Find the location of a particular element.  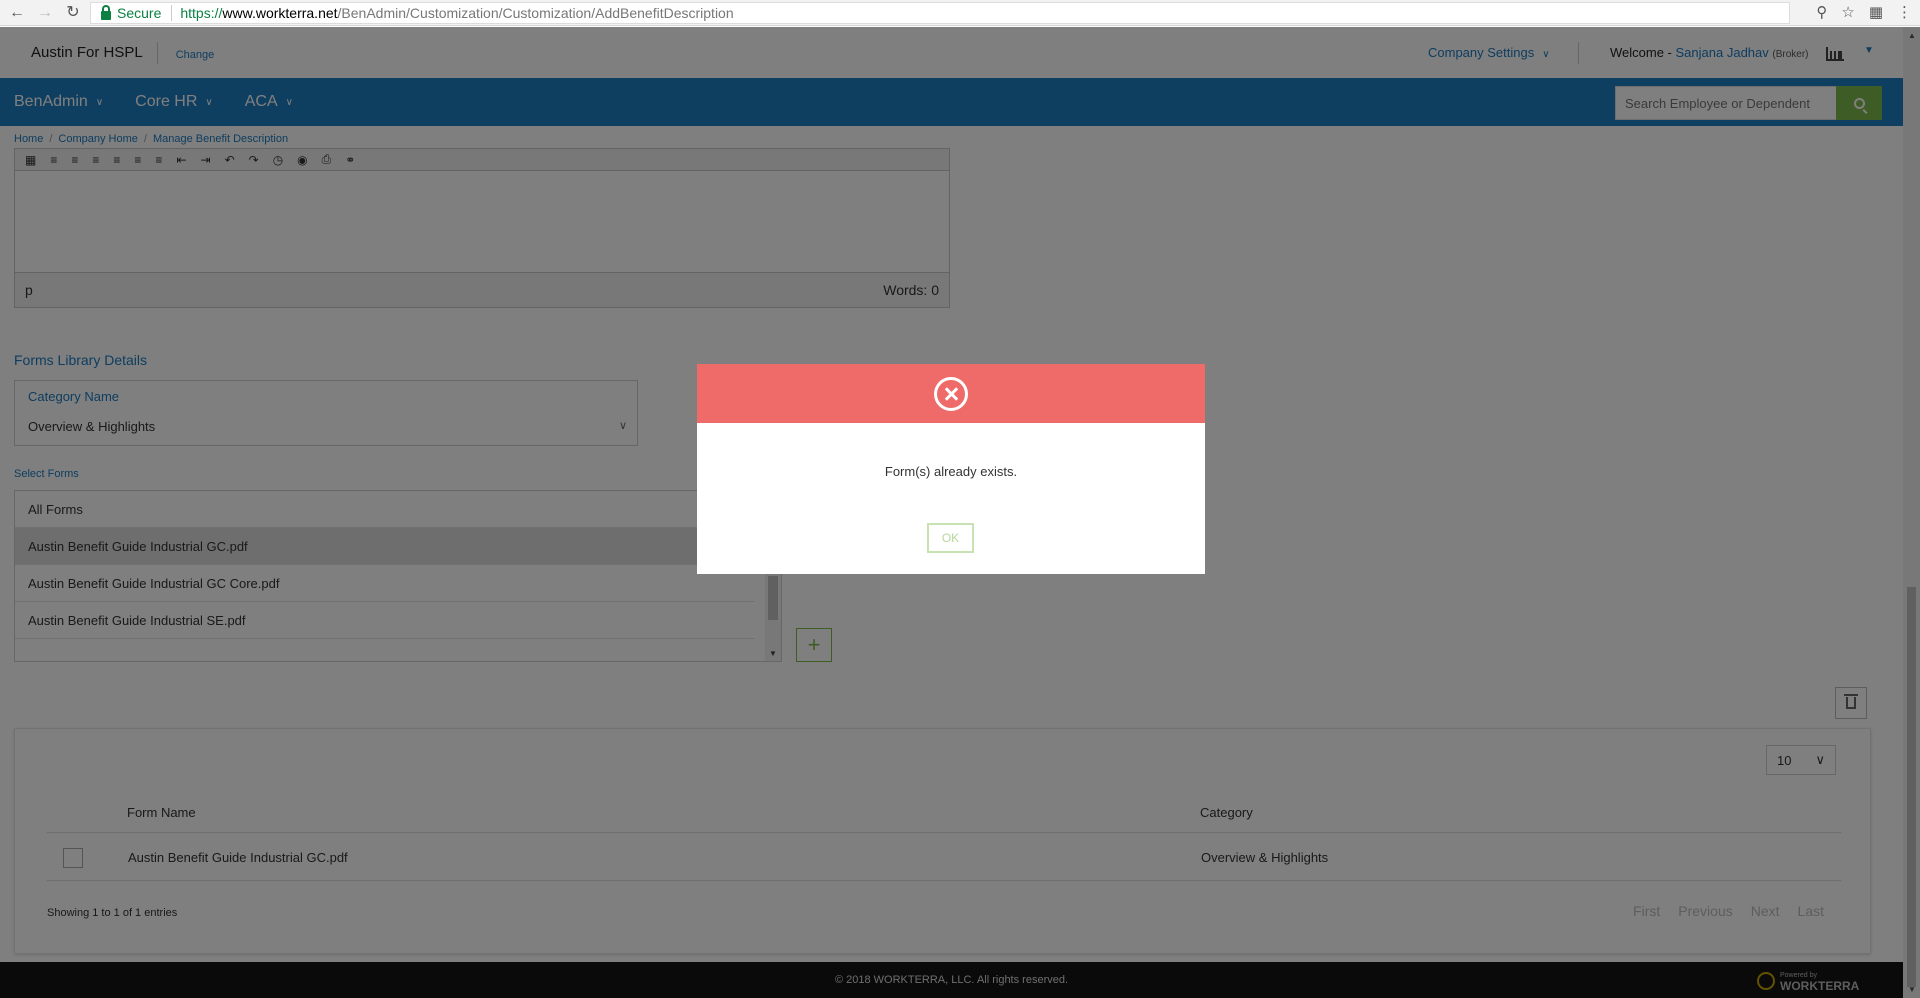

url-host: www.workterra.net is located at coordinates (280, 13).